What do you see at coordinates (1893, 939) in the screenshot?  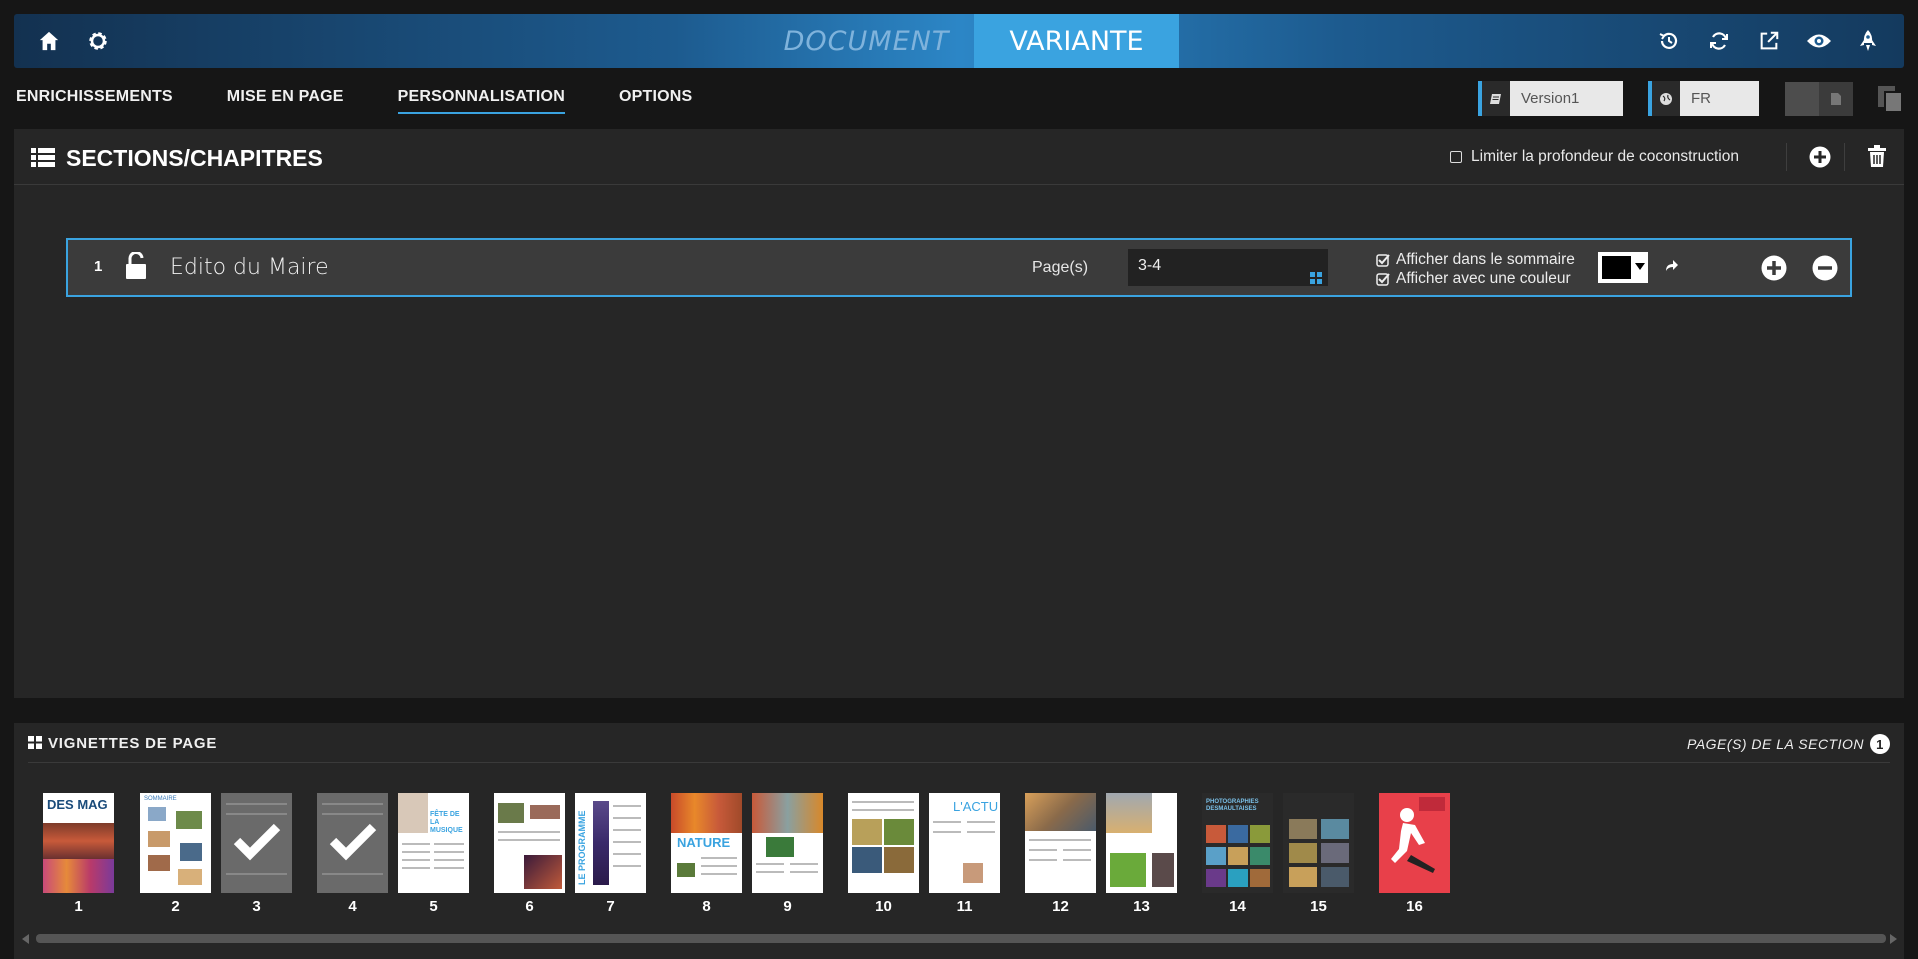 I see `scroll-right-icon` at bounding box center [1893, 939].